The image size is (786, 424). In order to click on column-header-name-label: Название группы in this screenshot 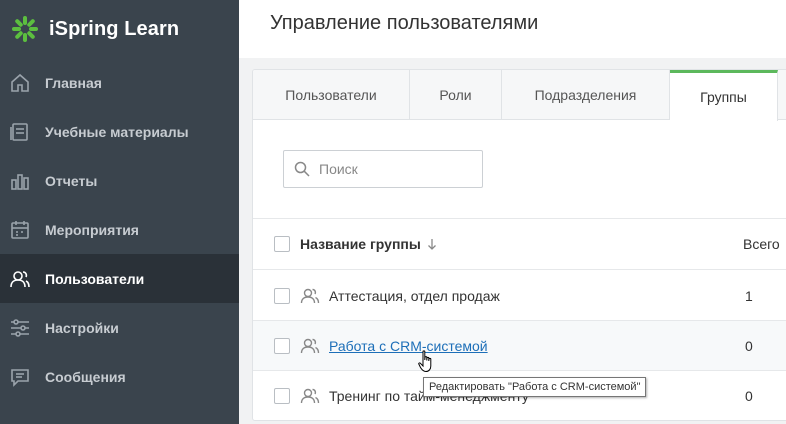, I will do `click(360, 244)`.